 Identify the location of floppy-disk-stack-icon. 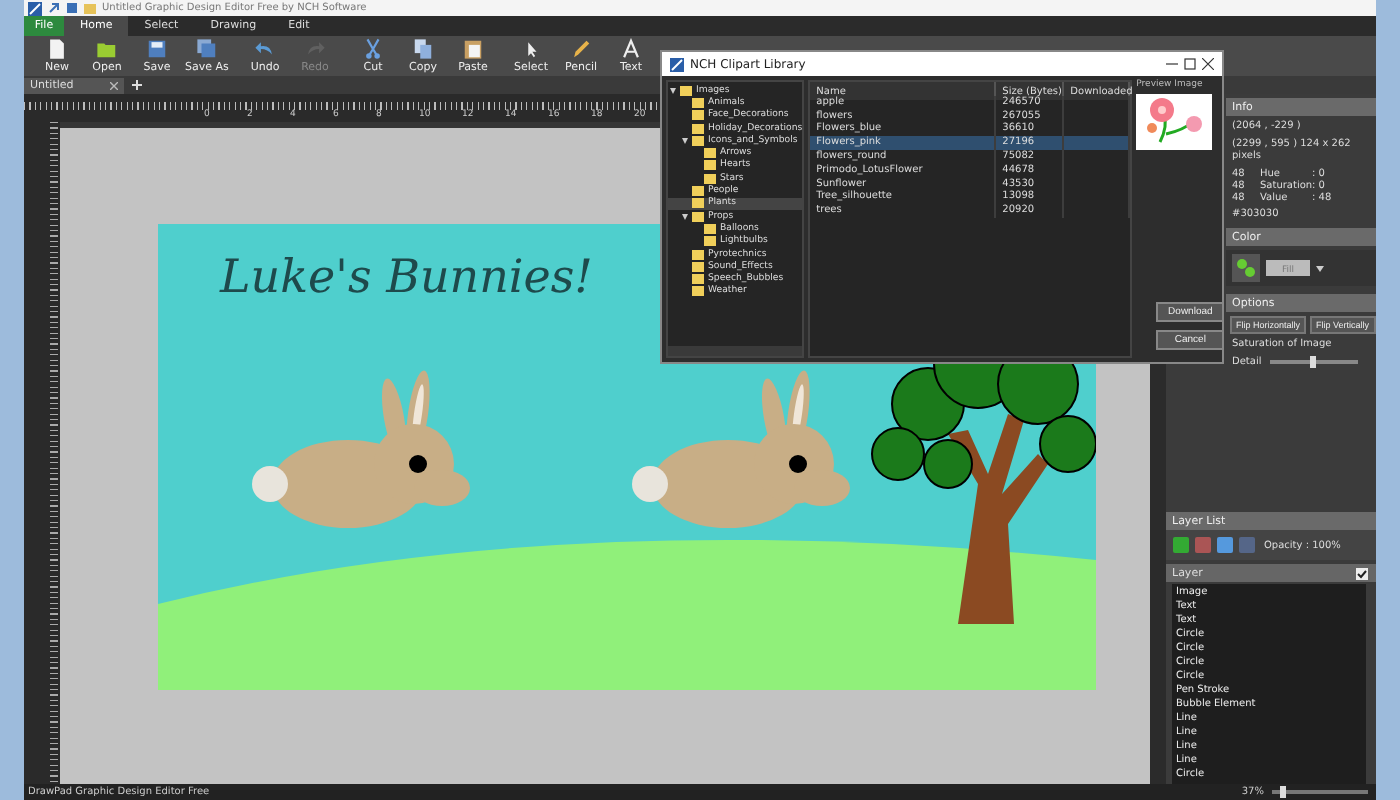
(207, 49).